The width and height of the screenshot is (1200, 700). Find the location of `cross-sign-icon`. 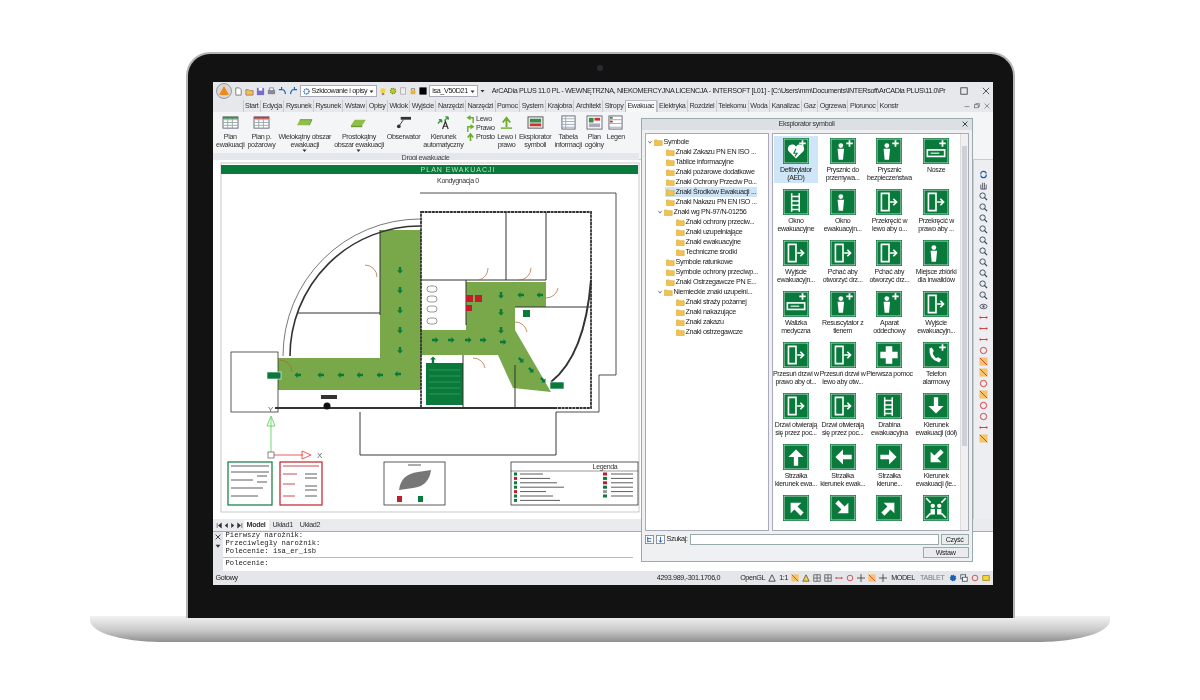

cross-sign-icon is located at coordinates (889, 355).